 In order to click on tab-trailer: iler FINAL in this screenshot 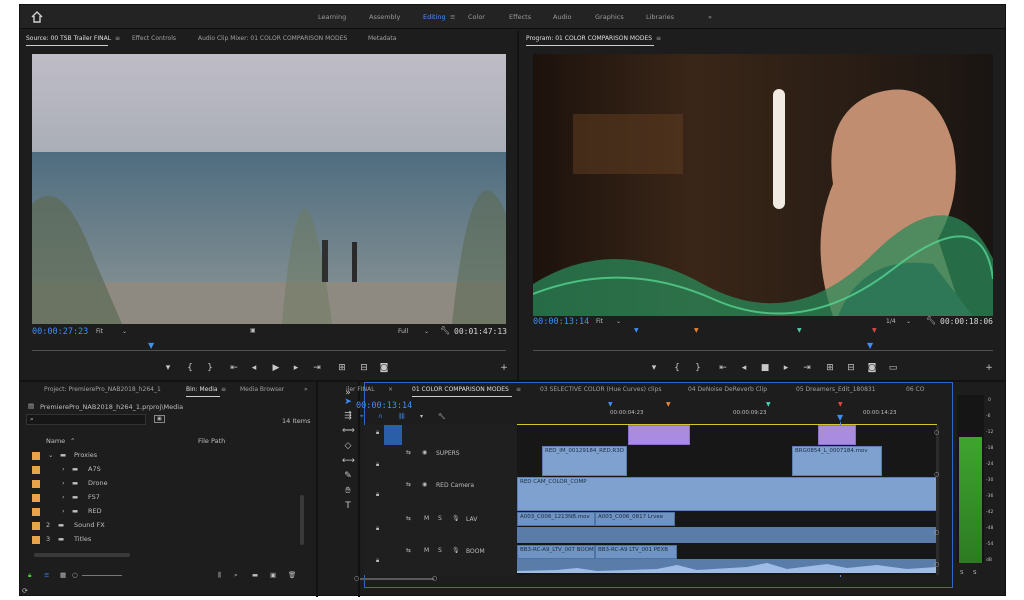, I will do `click(360, 389)`.